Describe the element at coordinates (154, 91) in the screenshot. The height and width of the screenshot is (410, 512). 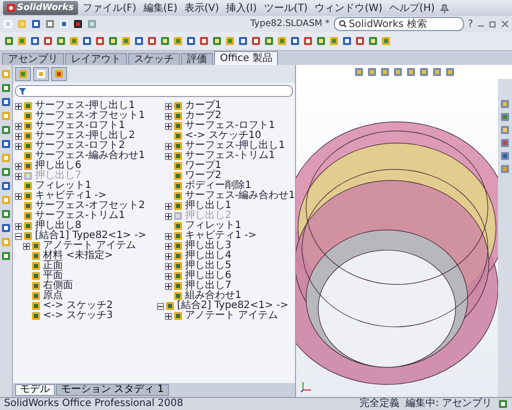
I see `filter-field` at that location.